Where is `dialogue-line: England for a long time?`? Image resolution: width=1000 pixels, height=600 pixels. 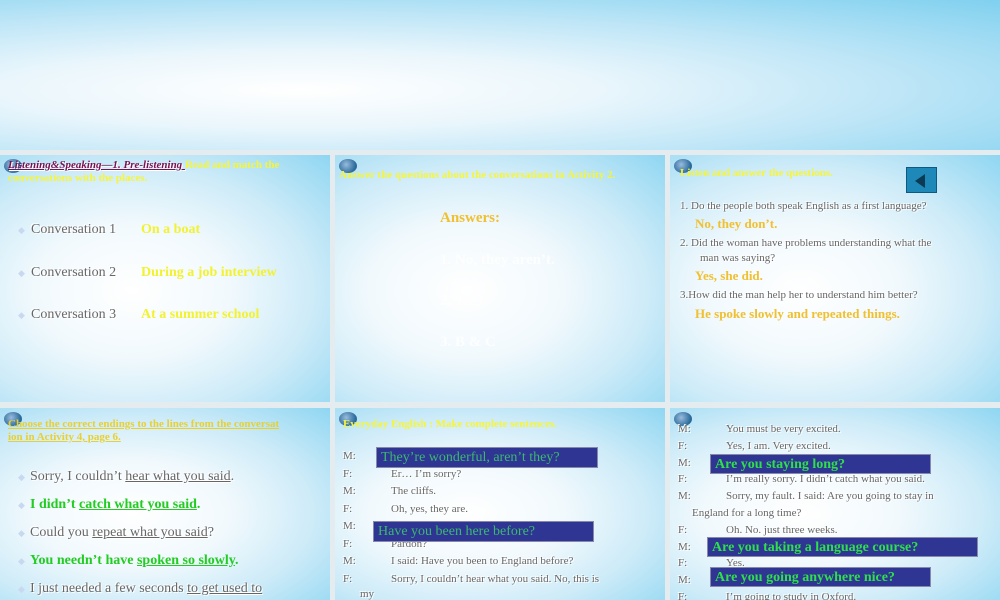 dialogue-line: England for a long time? is located at coordinates (747, 513).